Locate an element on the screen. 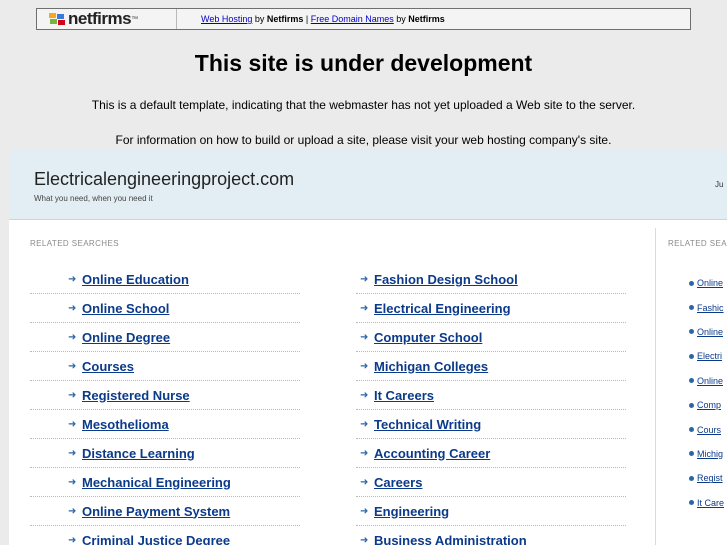 The image size is (727, 545). list-item: ➜ Courses is located at coordinates (165, 366).